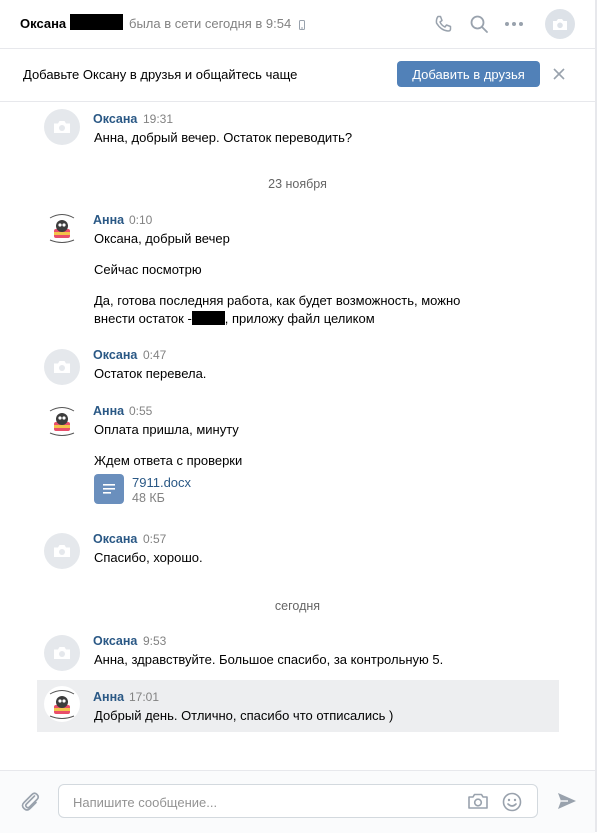  Describe the element at coordinates (559, 75) in the screenshot. I see `close-icon` at that location.